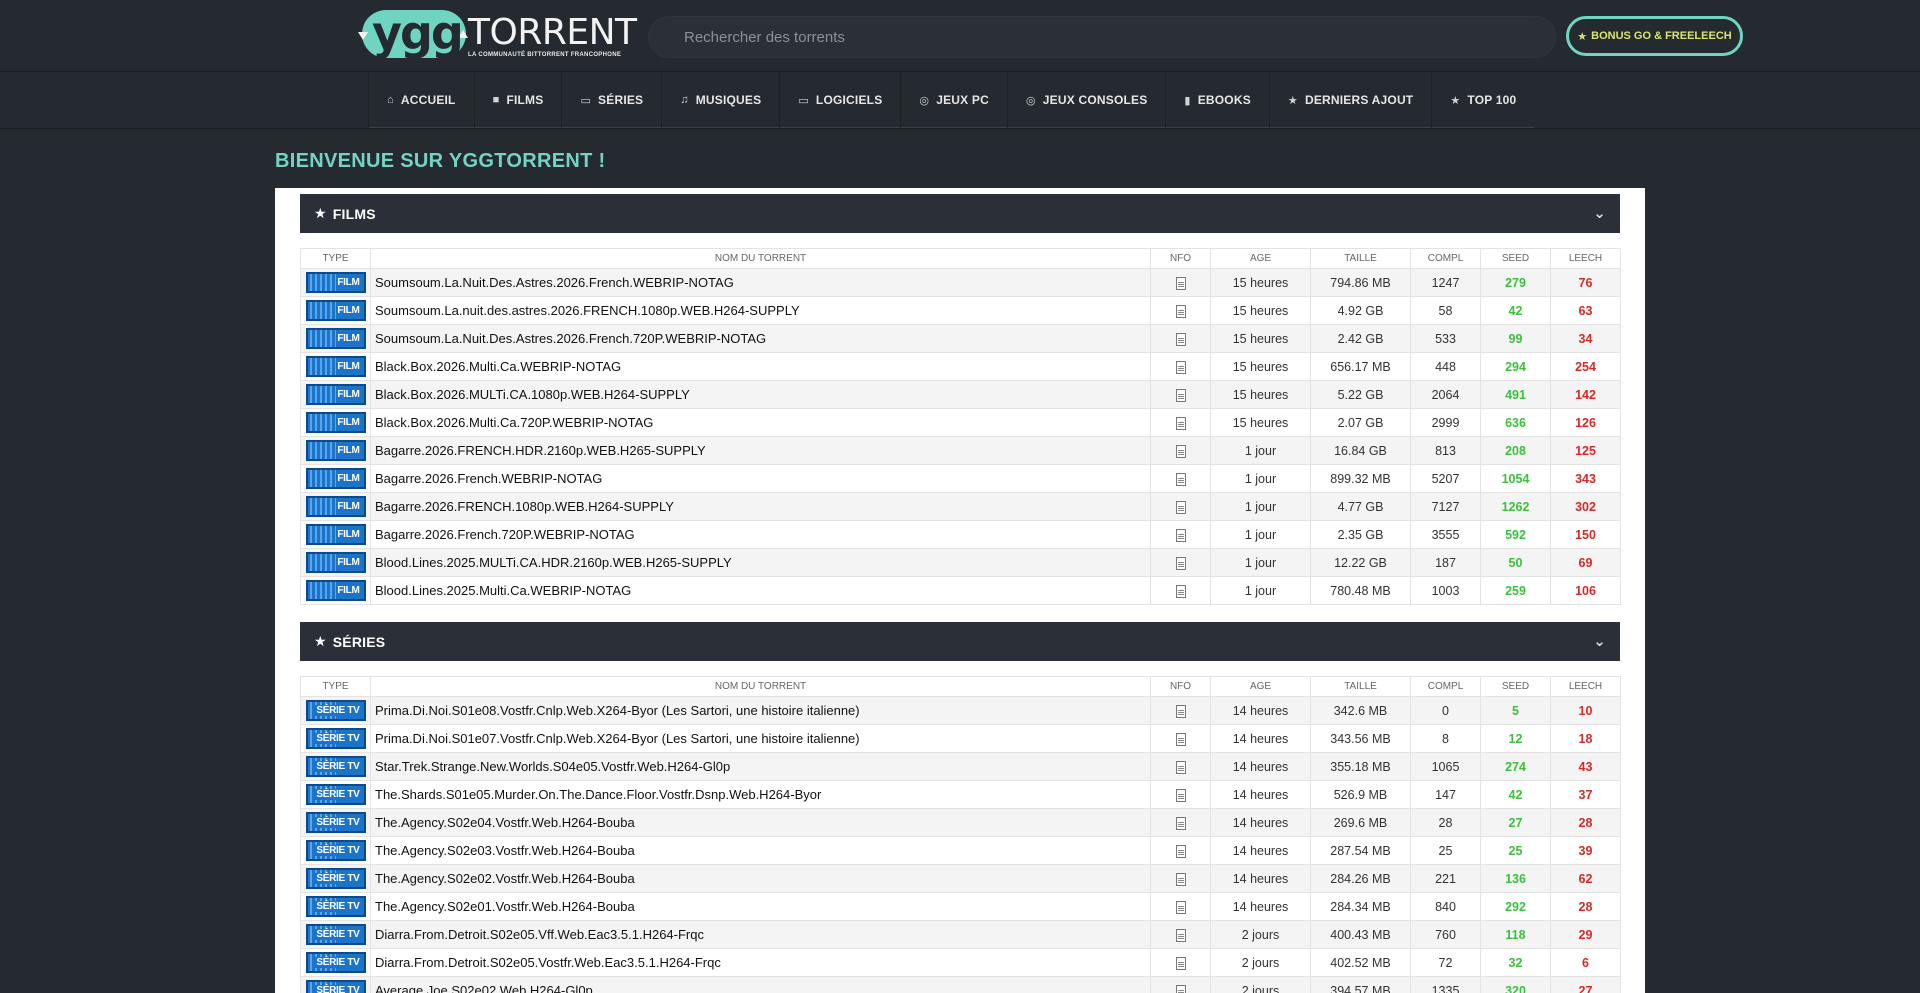  What do you see at coordinates (760, 590) in the screenshot?
I see `torrent-name-link: Blood.Lines.2025.Multi.Ca.WEBRIP-NOTAG` at bounding box center [760, 590].